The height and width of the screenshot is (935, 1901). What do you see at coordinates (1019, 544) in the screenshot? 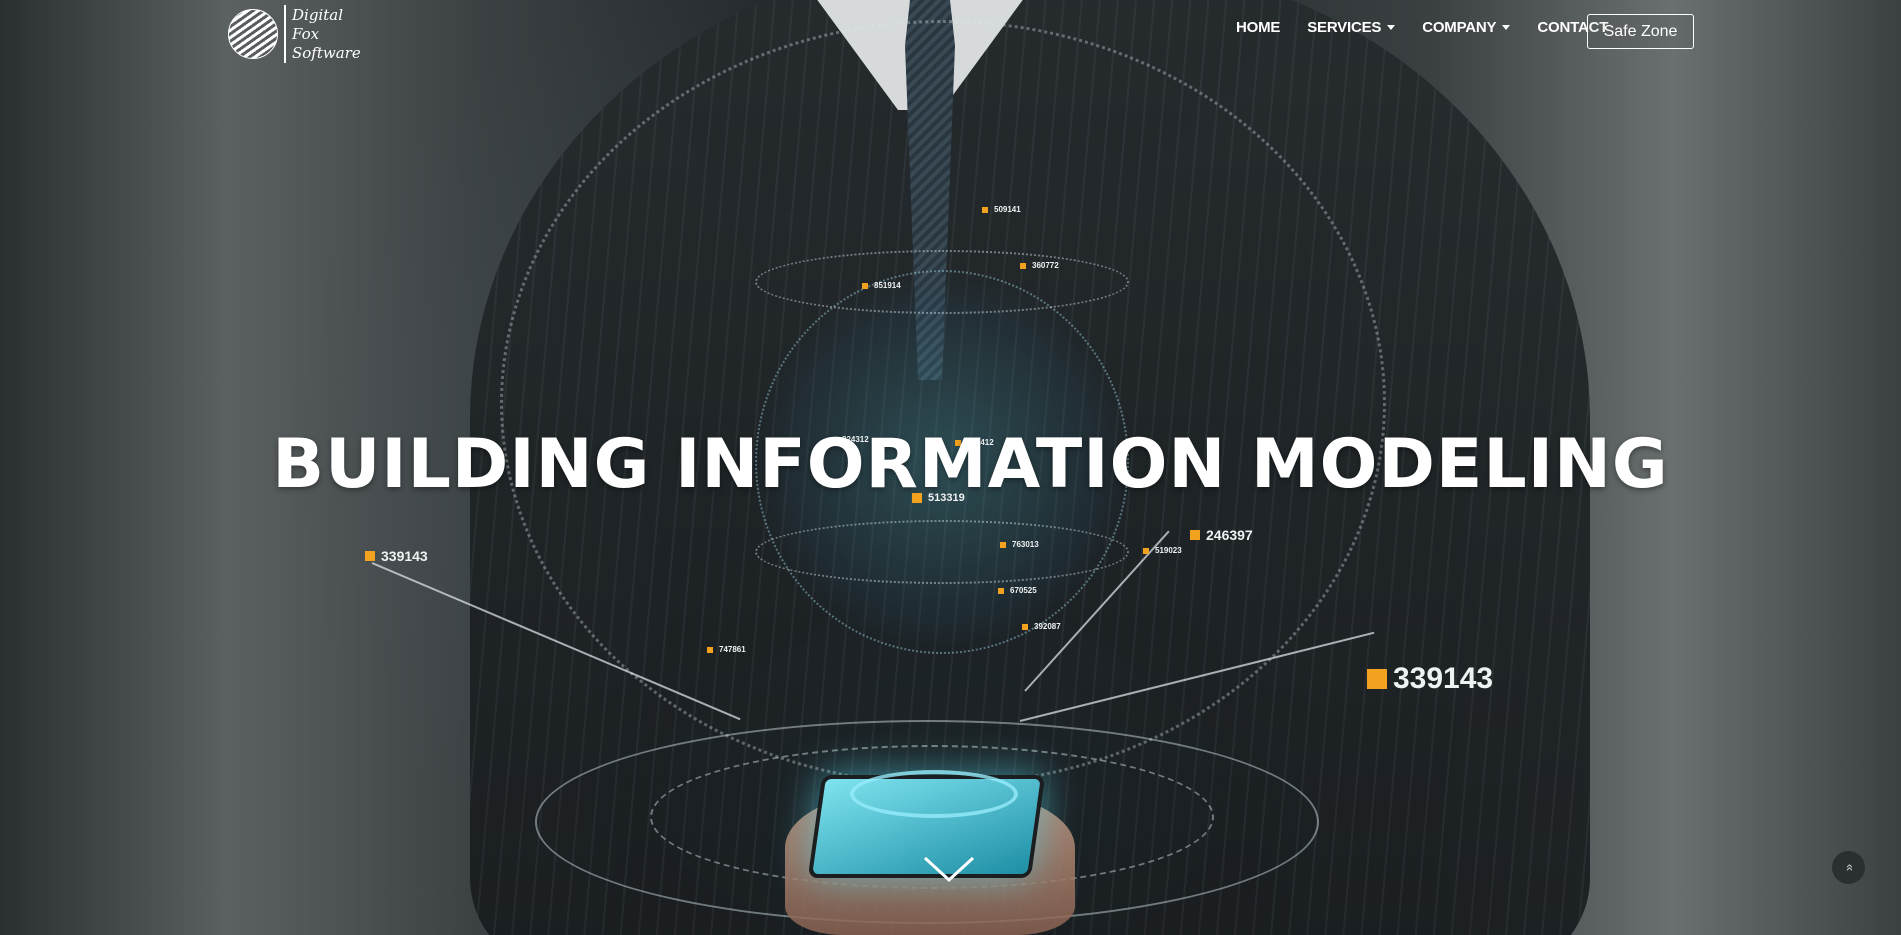
I see `data-tag: 763013` at bounding box center [1019, 544].